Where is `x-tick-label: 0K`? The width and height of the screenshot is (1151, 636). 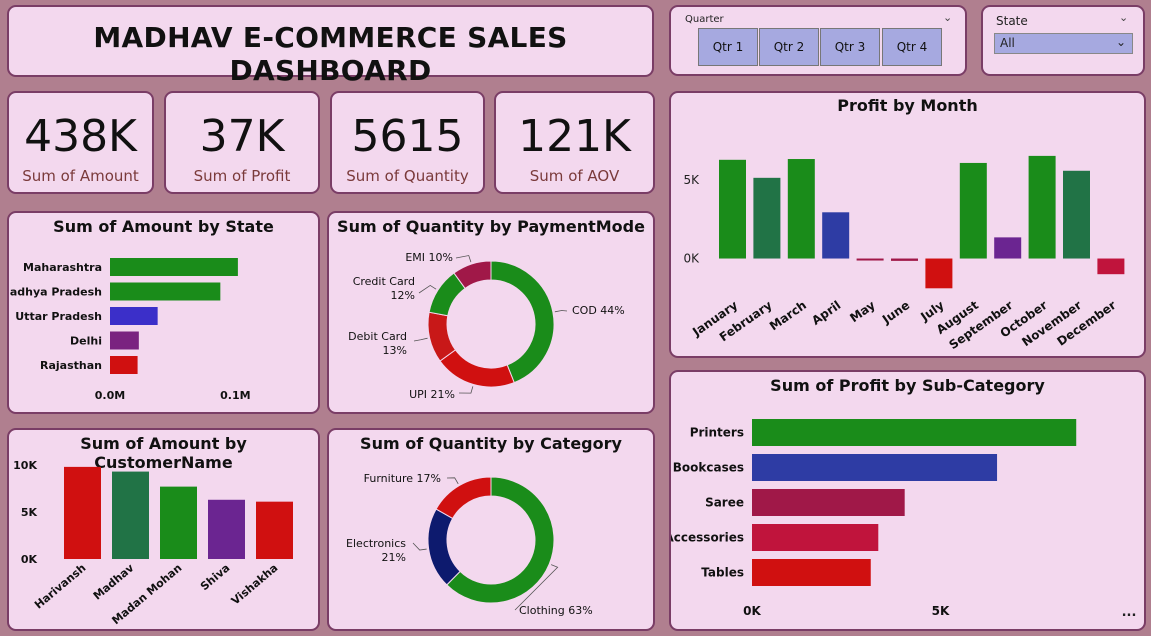
x-tick-label: 0K is located at coordinates (752, 611).